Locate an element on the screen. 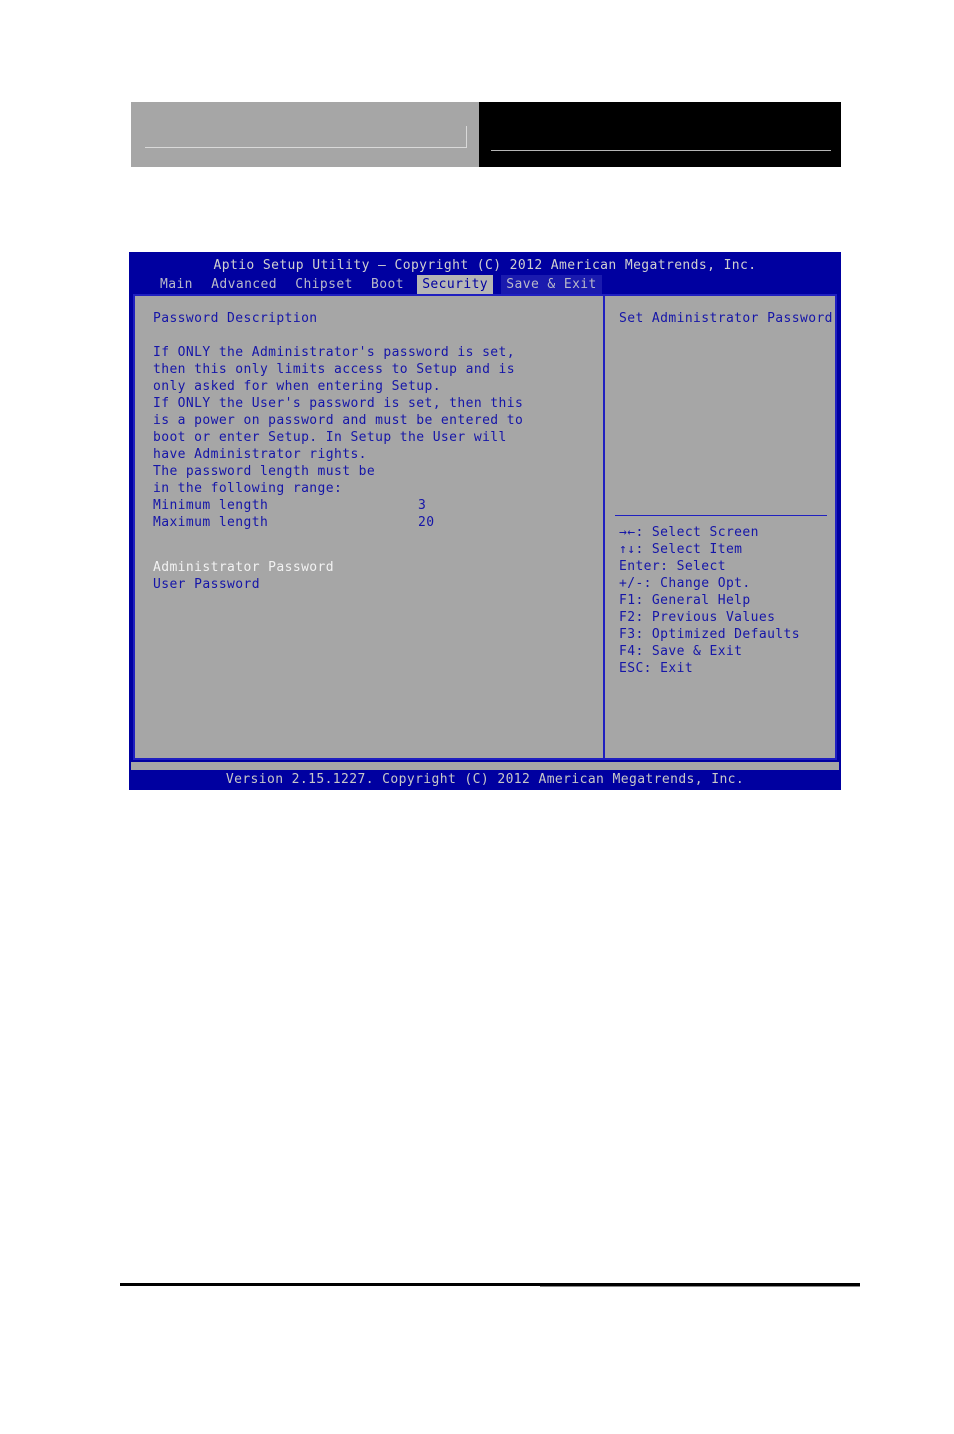  key-f3-optimized-defaults: F3: Optimized Defaults is located at coordinates (709, 634).